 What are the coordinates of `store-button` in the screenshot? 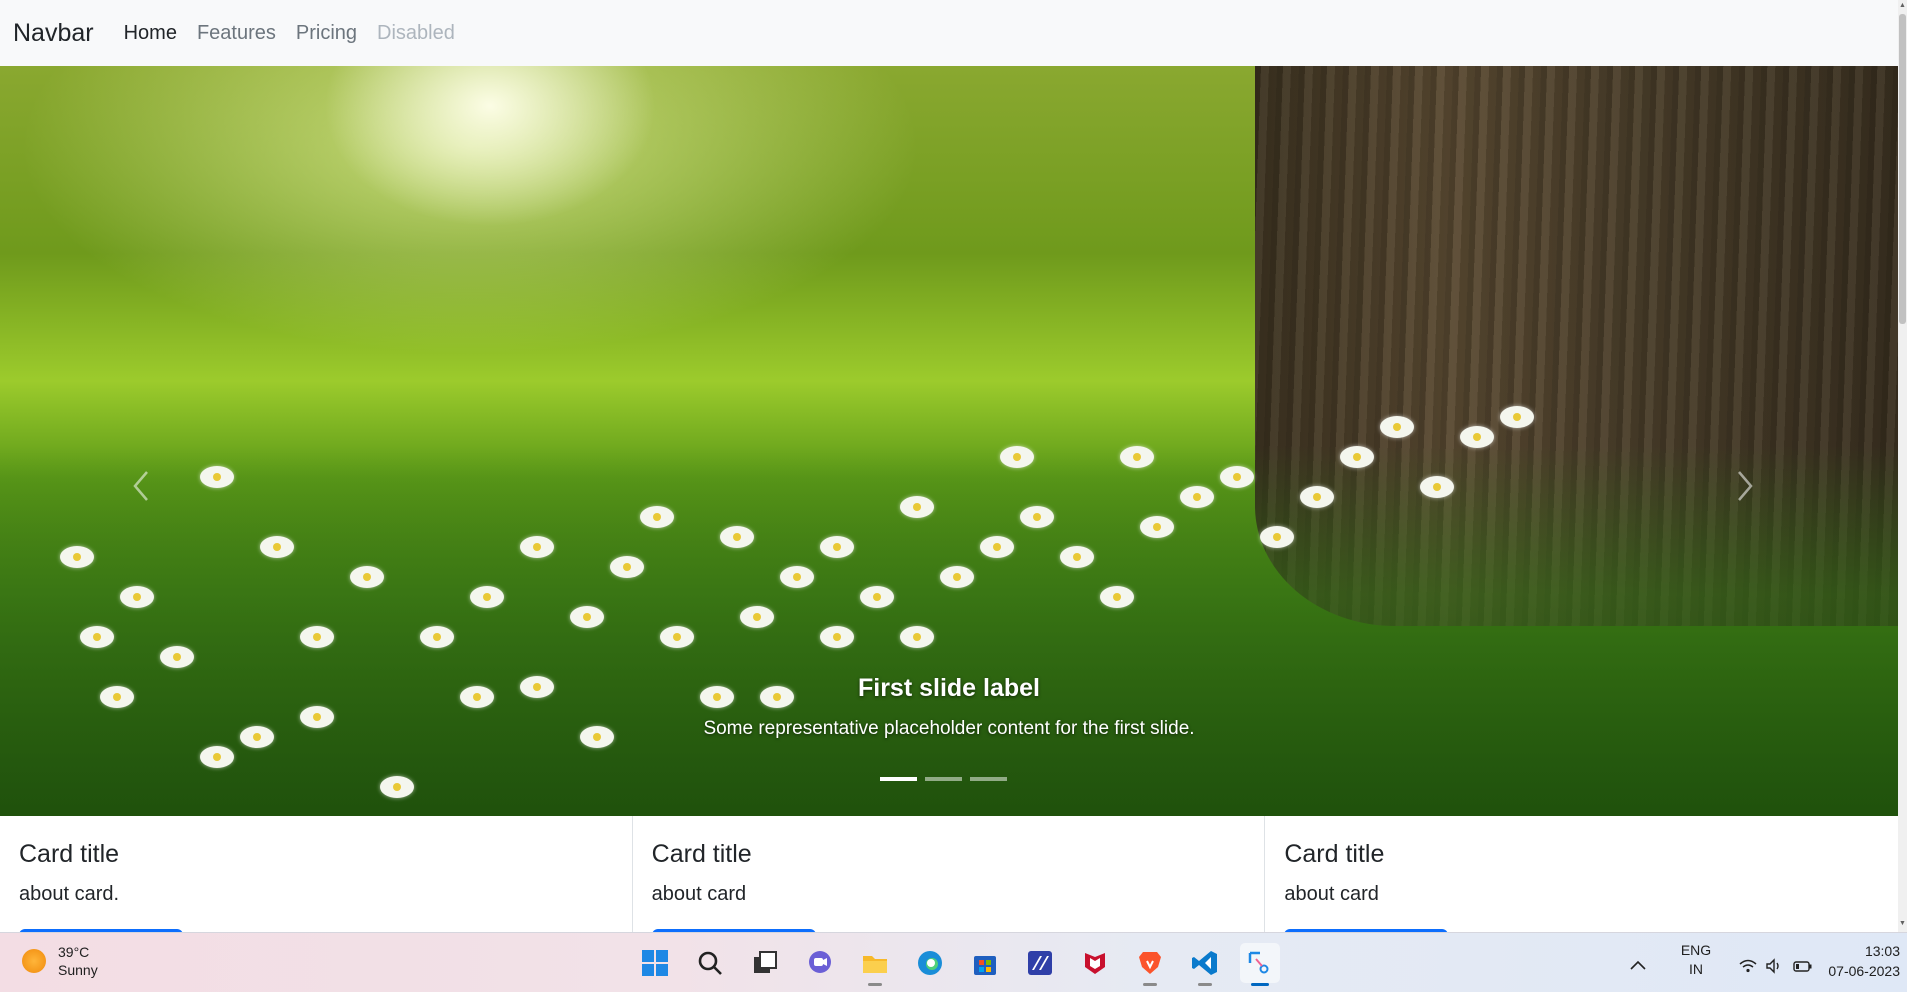 It's located at (985, 963).